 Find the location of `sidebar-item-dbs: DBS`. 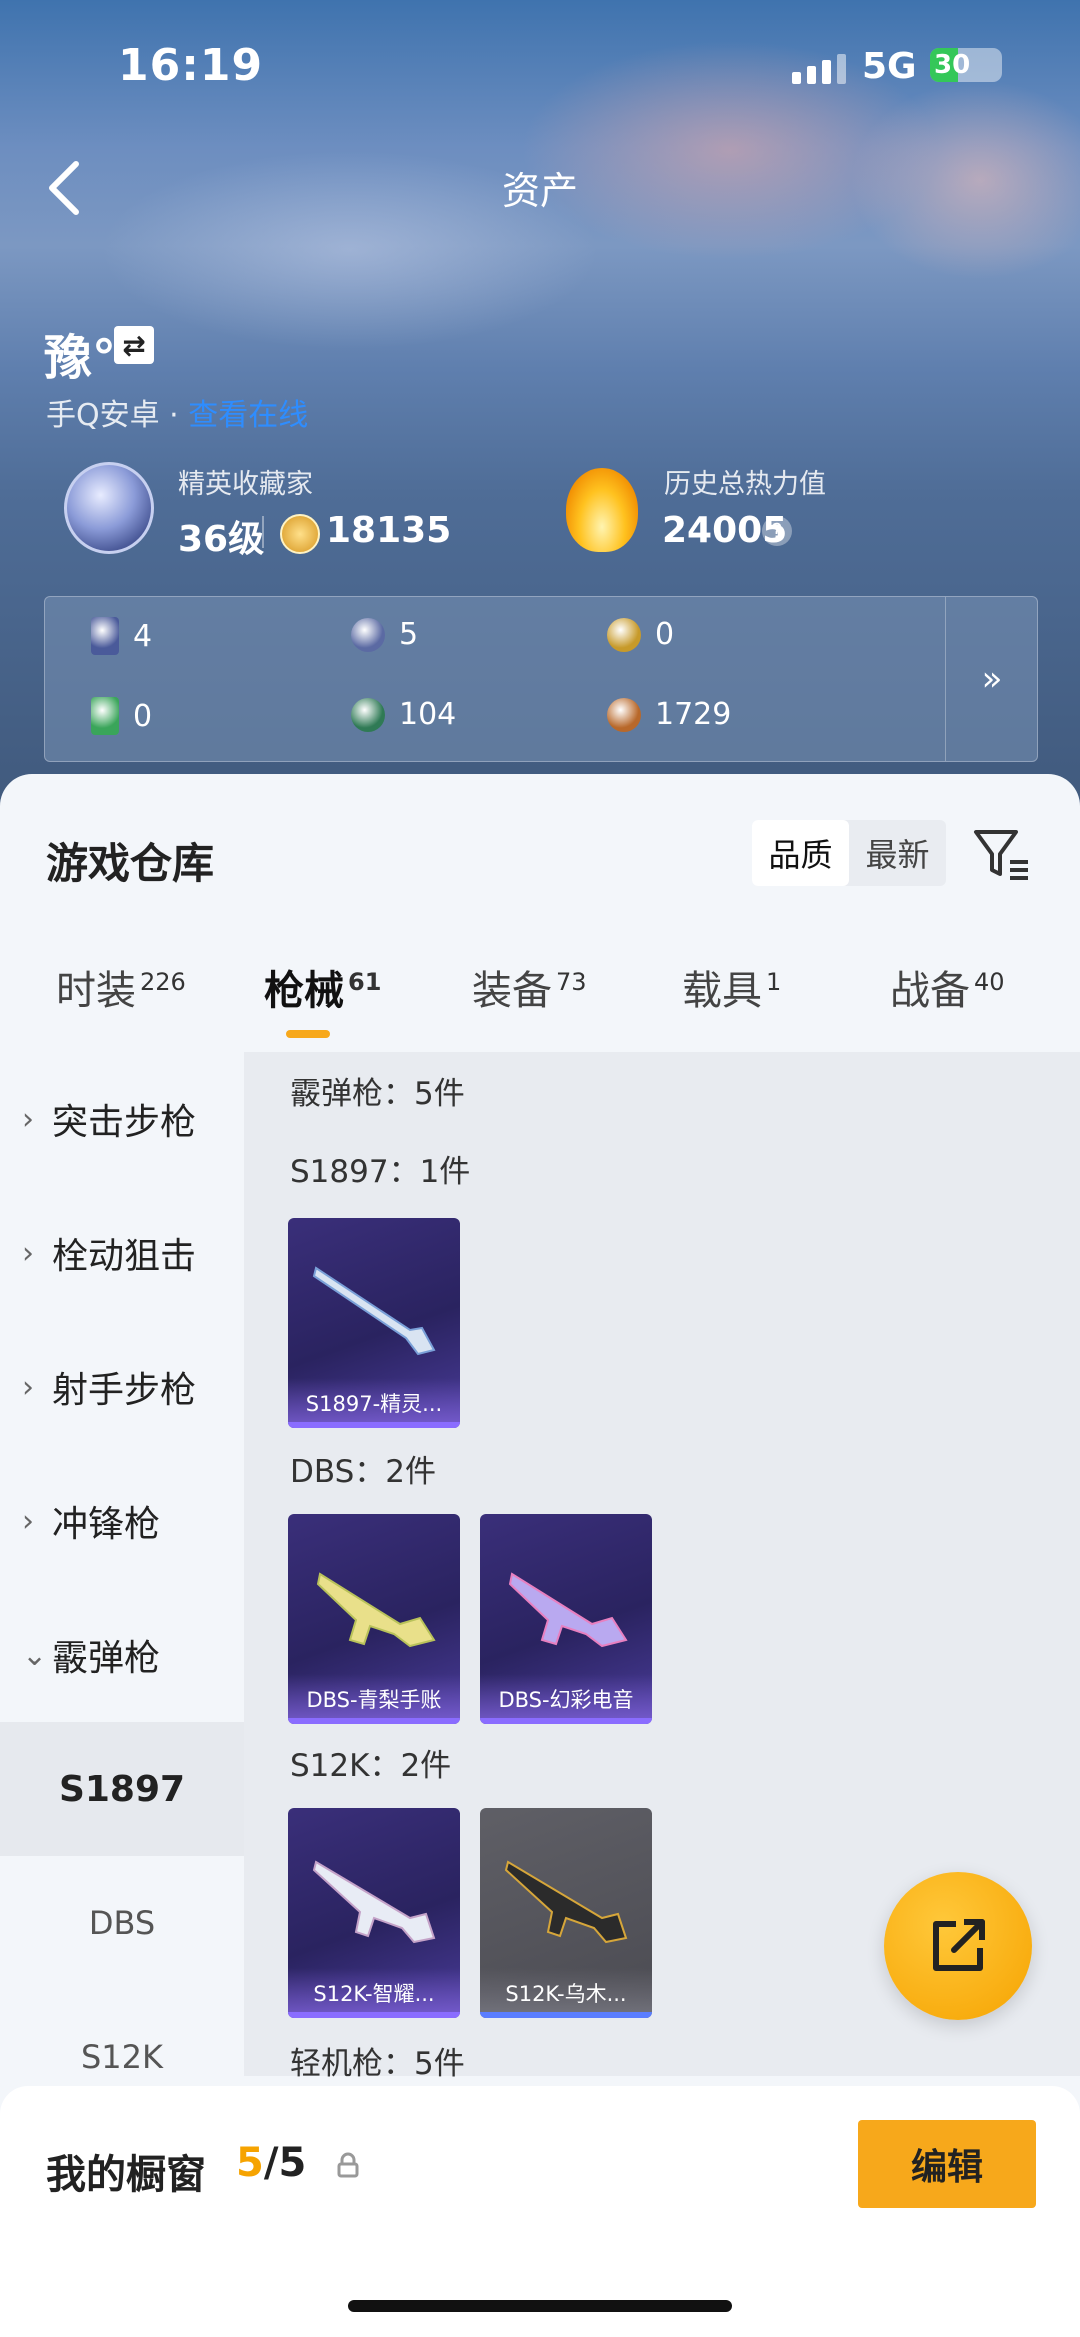

sidebar-item-dbs: DBS is located at coordinates (122, 1923).